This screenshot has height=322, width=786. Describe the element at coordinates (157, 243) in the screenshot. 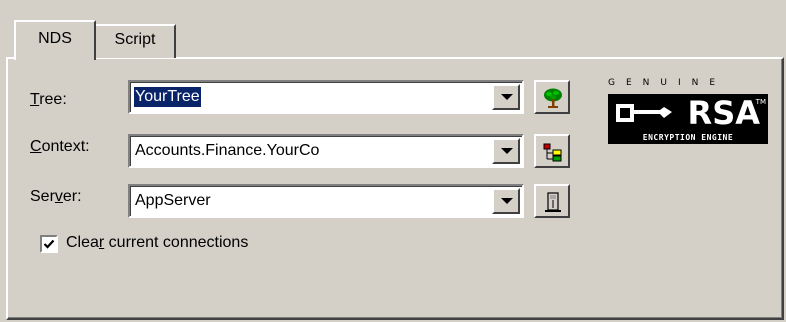

I see `clear-connections-label: Clear current connections` at that location.